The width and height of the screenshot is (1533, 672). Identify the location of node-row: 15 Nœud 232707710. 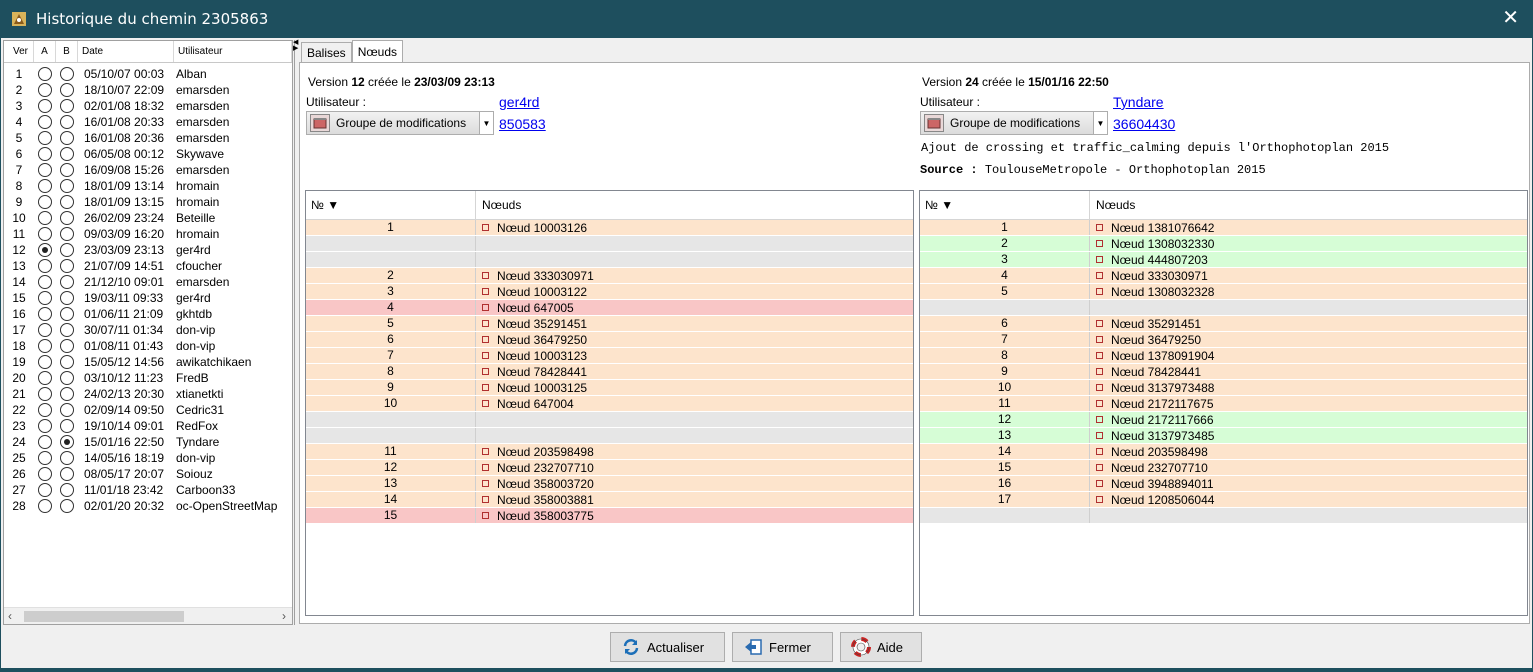
(1223, 468).